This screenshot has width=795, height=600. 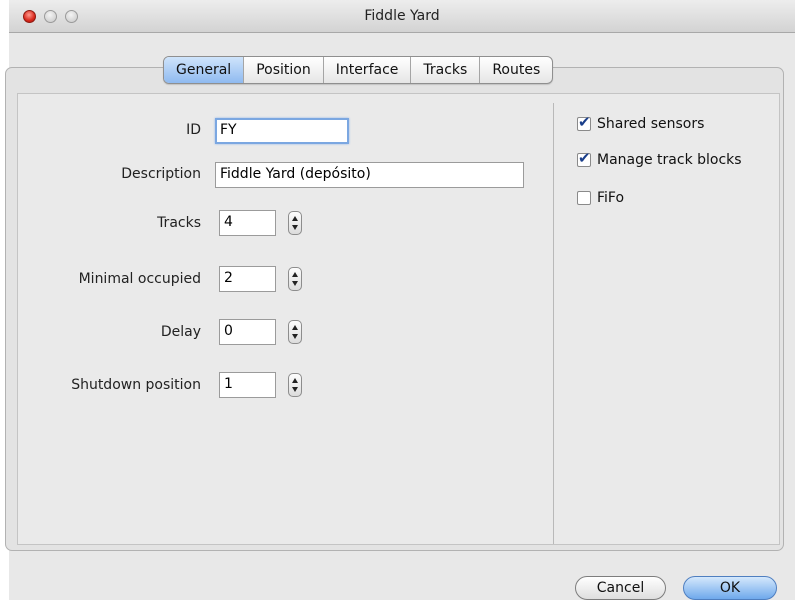 I want to click on description-input: Fiddle Yard (depósito), so click(x=369, y=175).